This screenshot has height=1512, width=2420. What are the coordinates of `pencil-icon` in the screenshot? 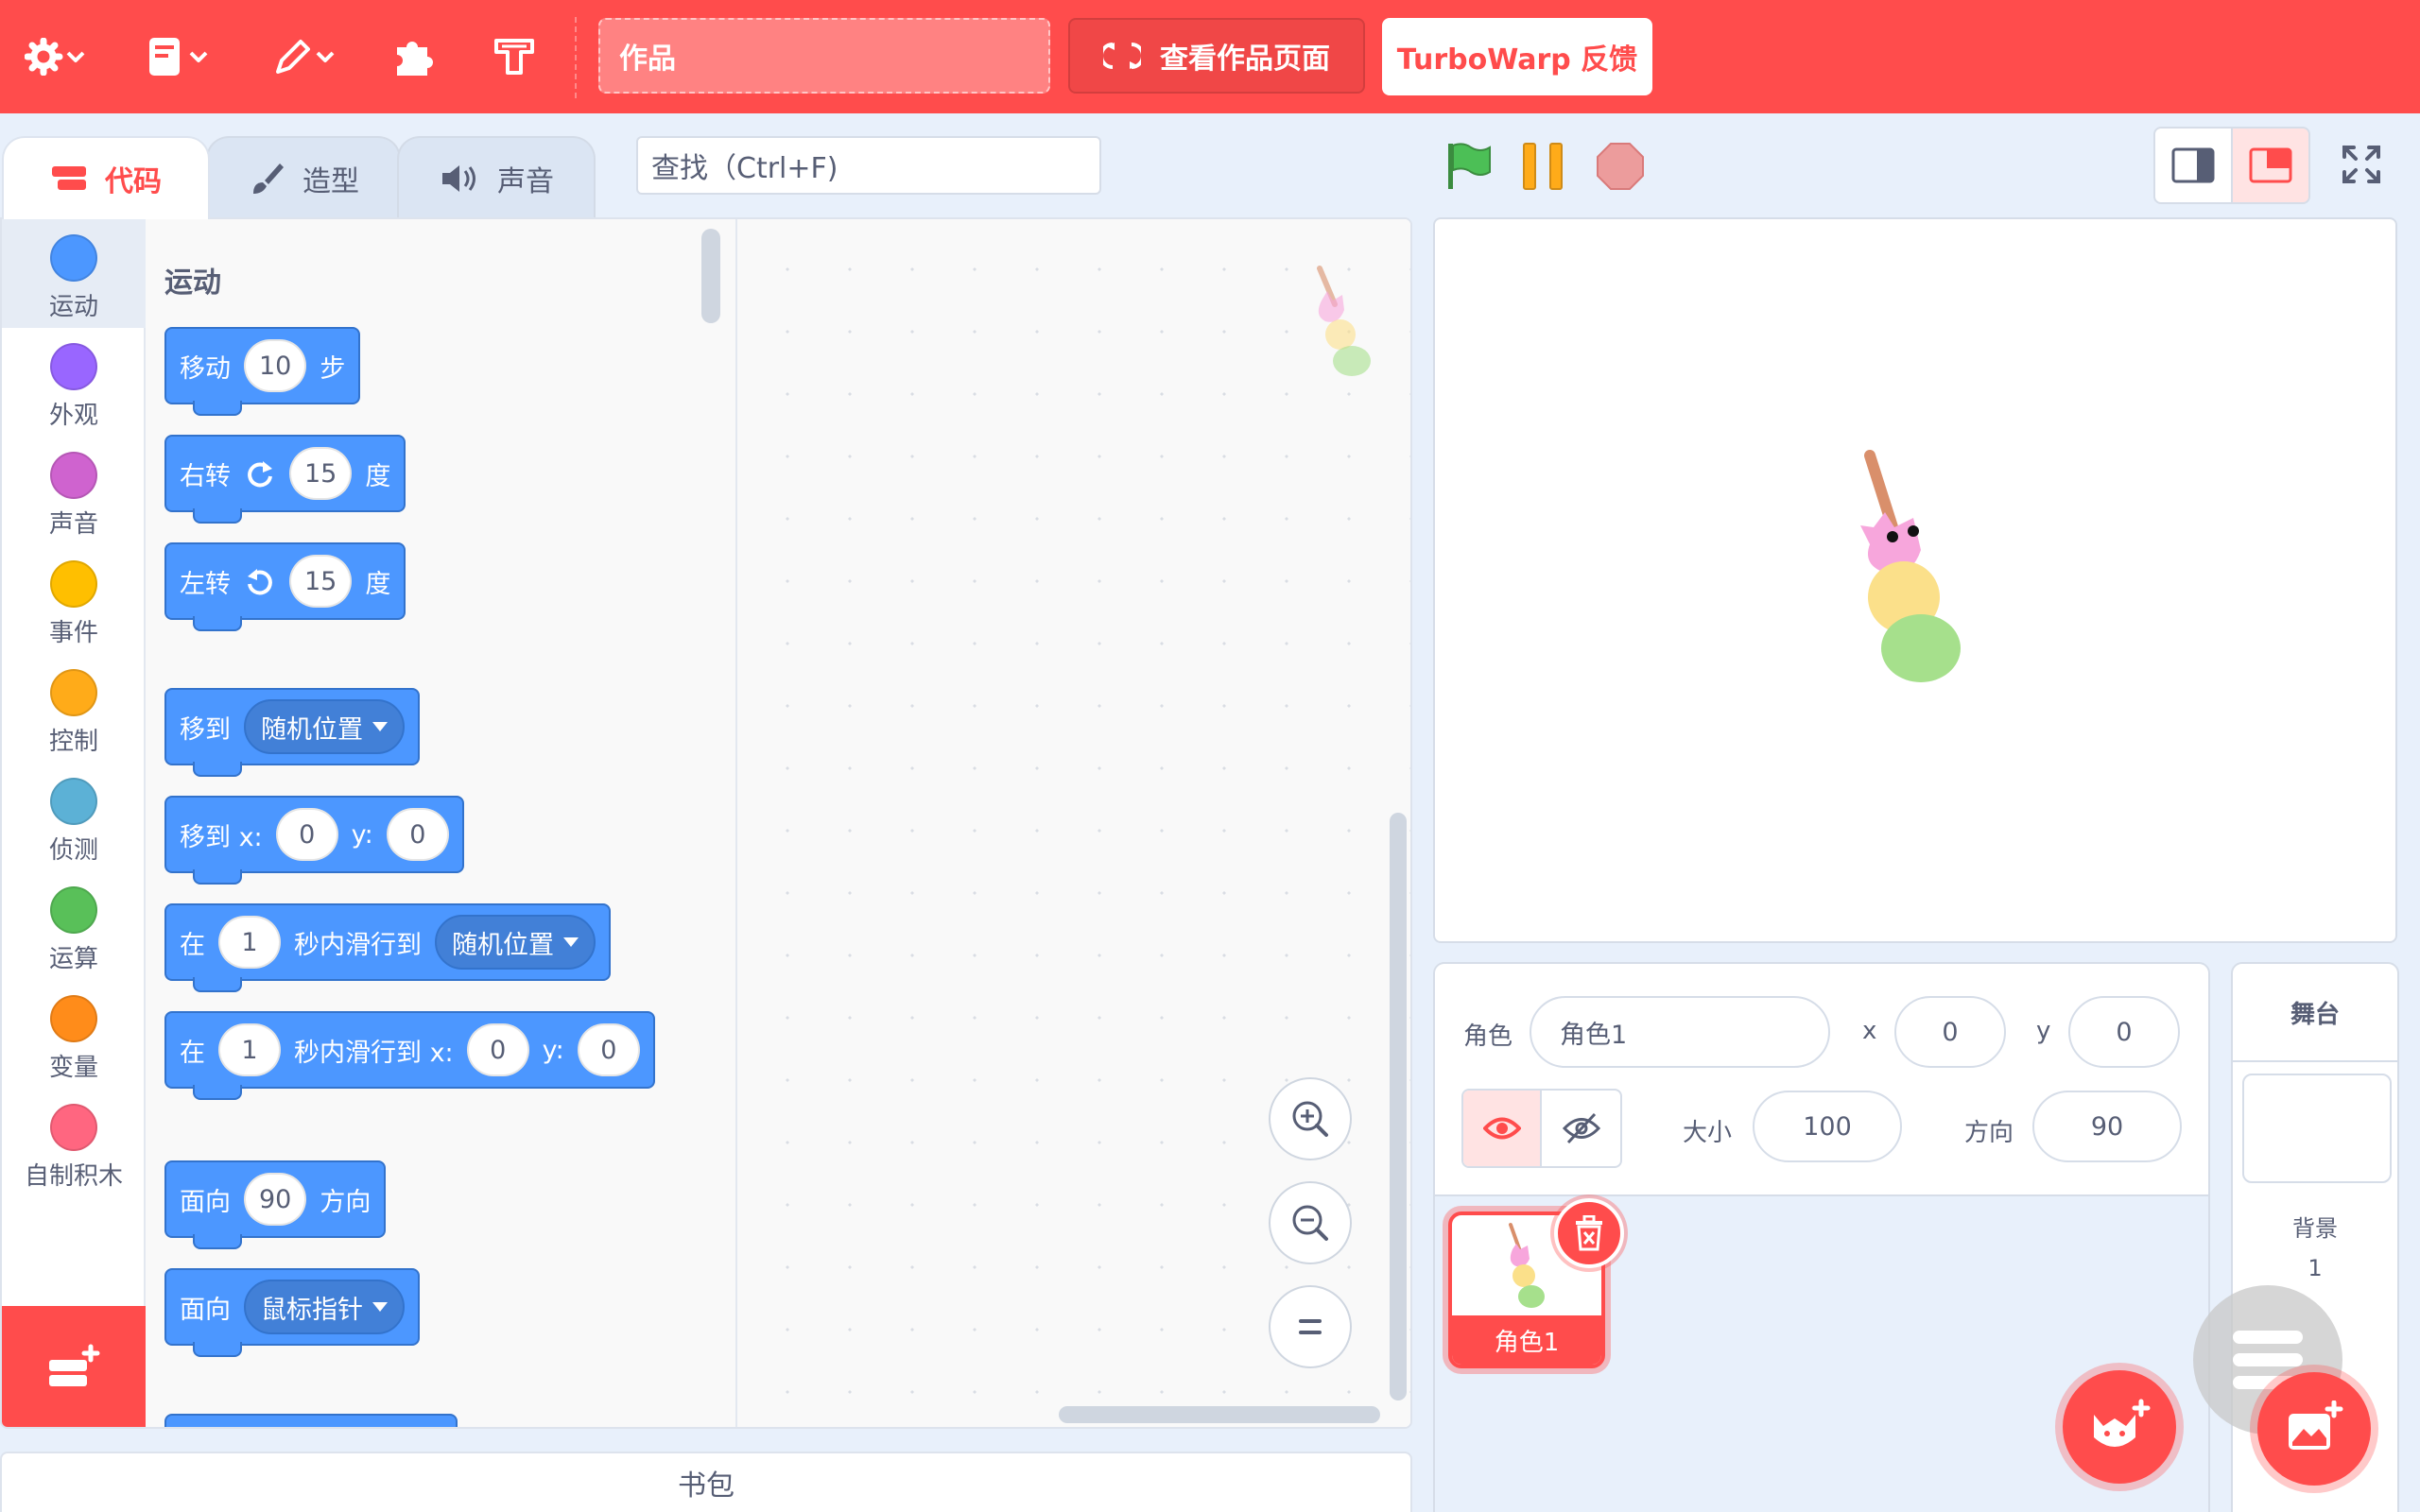 It's located at (305, 57).